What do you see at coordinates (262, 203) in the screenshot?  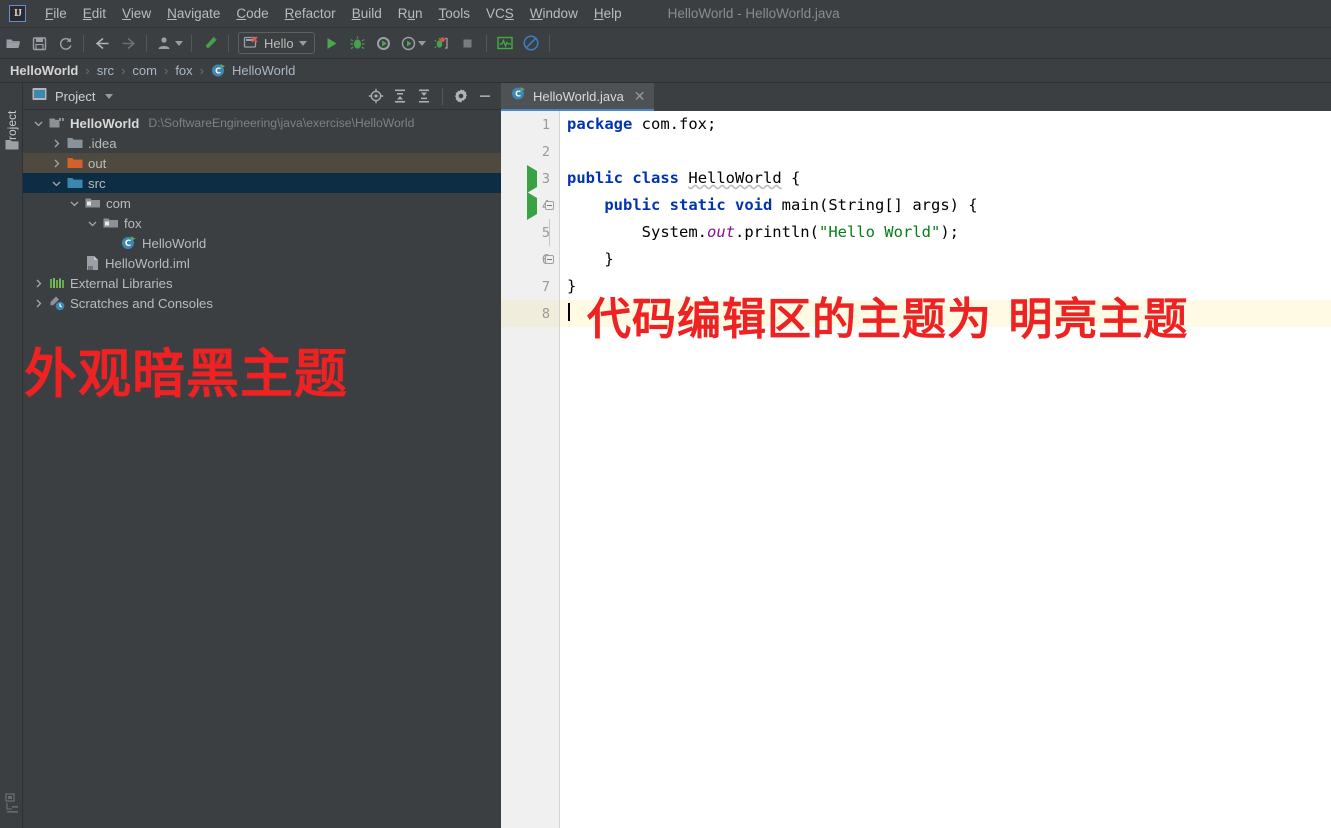 I see `tree-node-com: com` at bounding box center [262, 203].